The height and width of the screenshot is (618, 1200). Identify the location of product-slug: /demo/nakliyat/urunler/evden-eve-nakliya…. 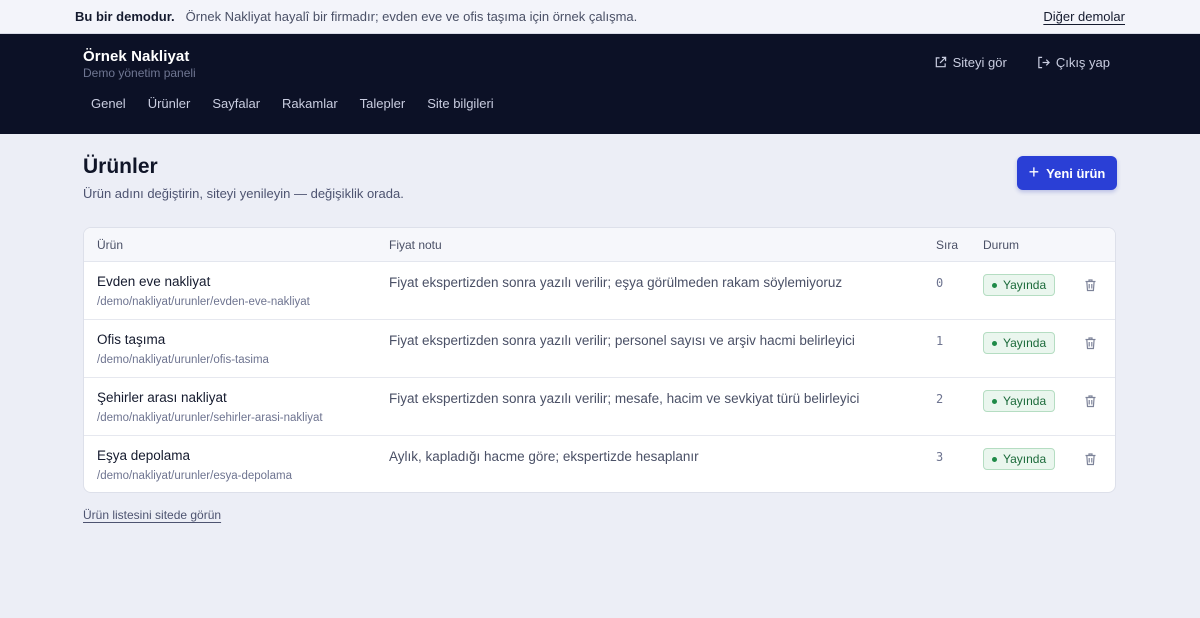
(203, 302).